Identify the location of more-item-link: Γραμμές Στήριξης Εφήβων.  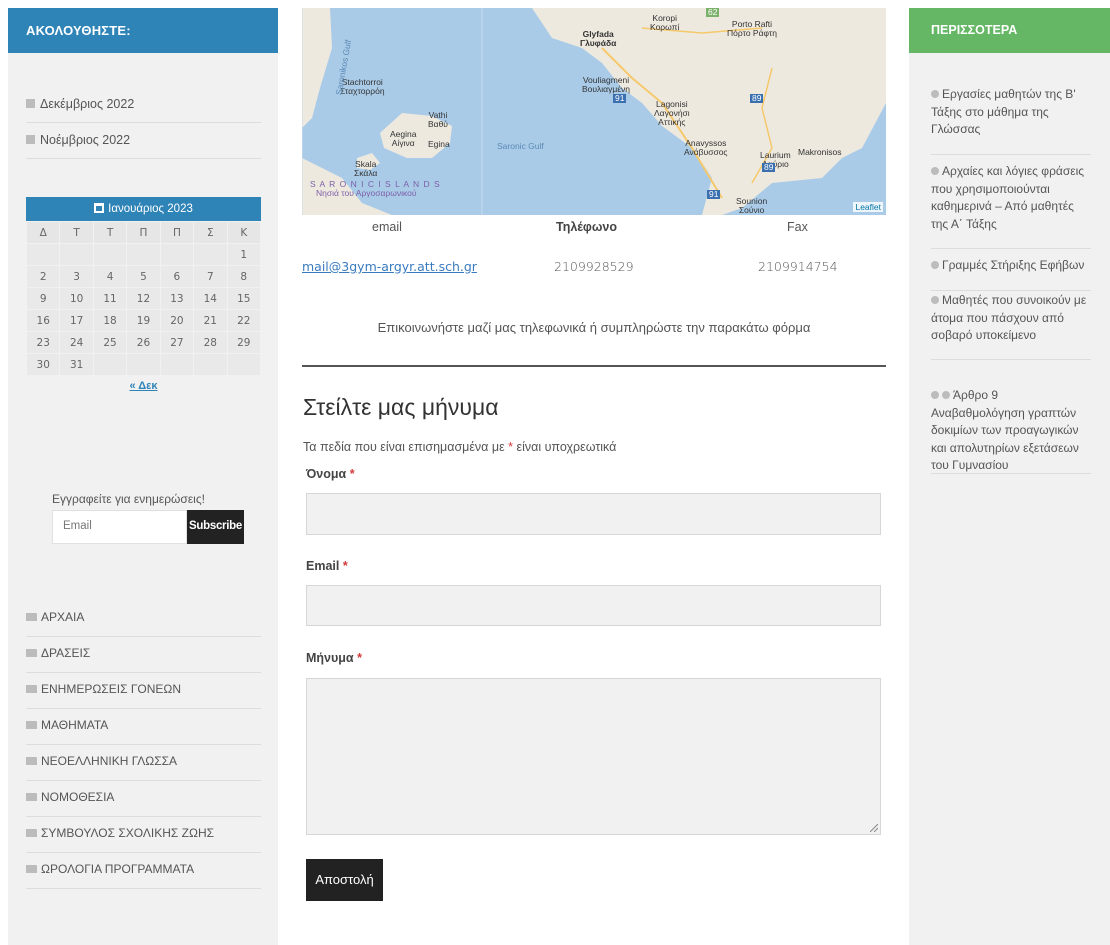
(1011, 274).